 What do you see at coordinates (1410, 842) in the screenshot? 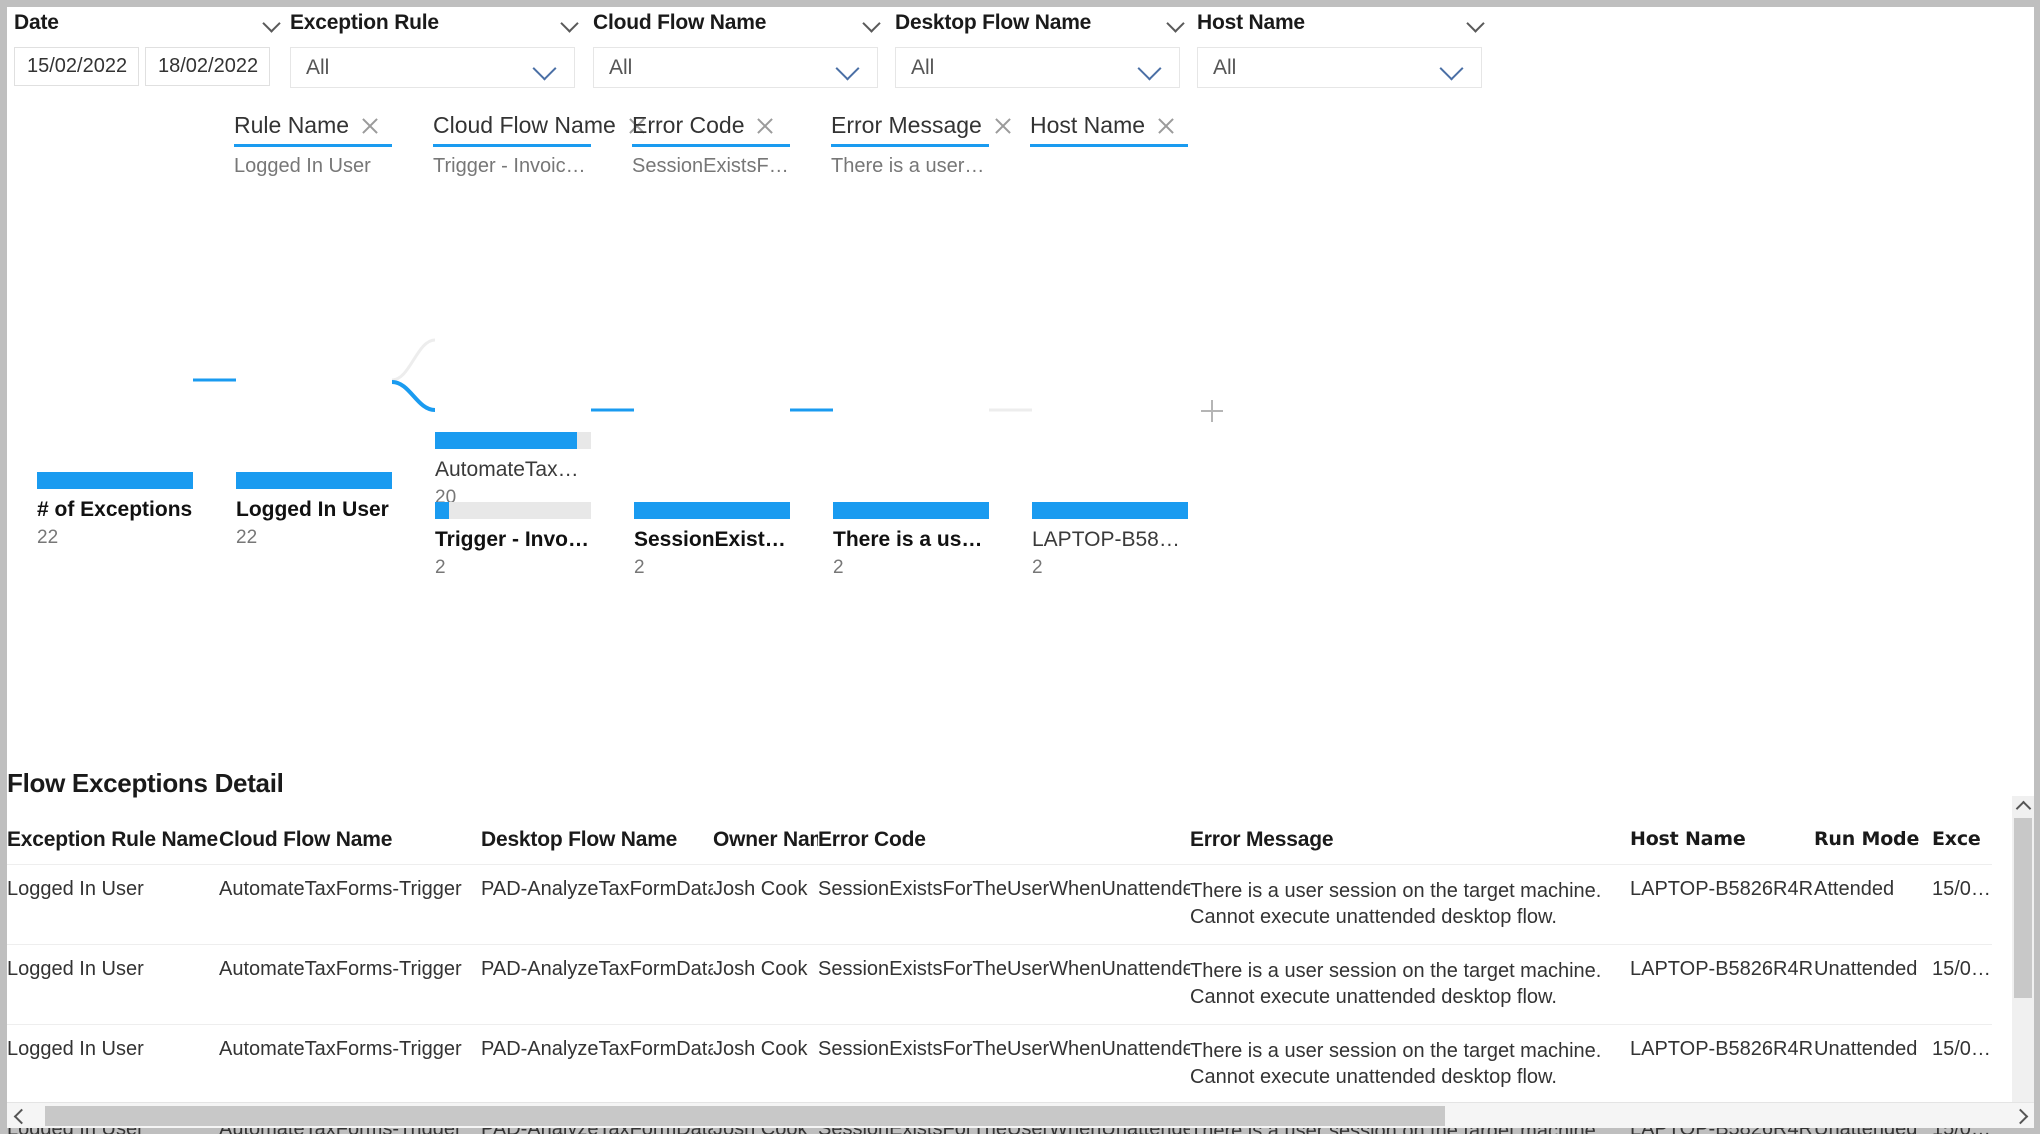
I see `column-header: Error Message` at bounding box center [1410, 842].